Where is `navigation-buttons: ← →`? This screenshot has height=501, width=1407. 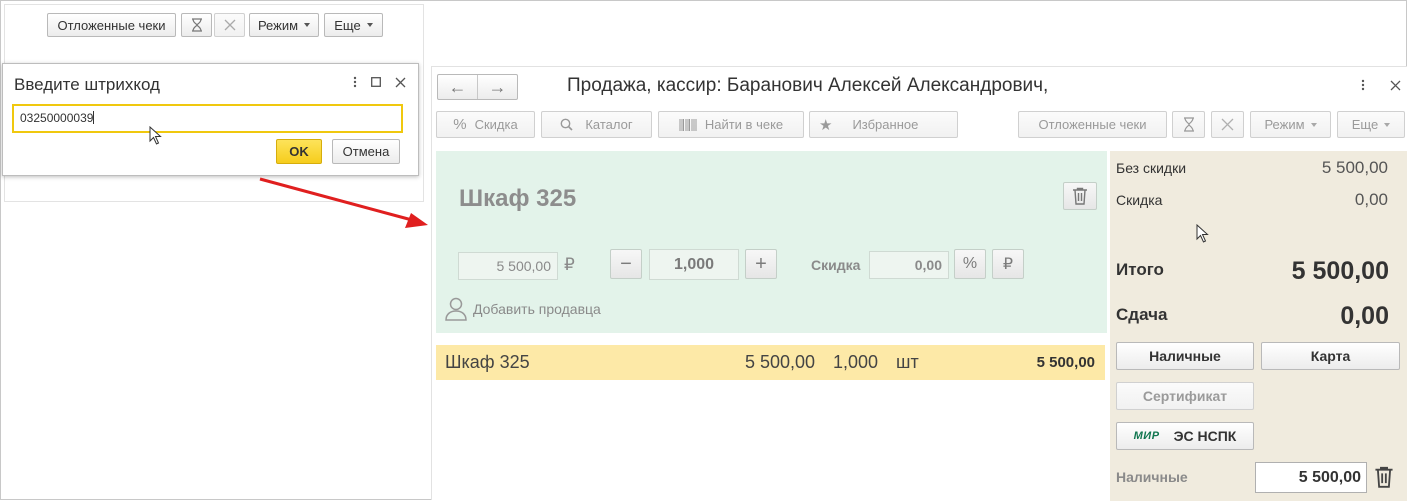 navigation-buttons: ← → is located at coordinates (477, 87).